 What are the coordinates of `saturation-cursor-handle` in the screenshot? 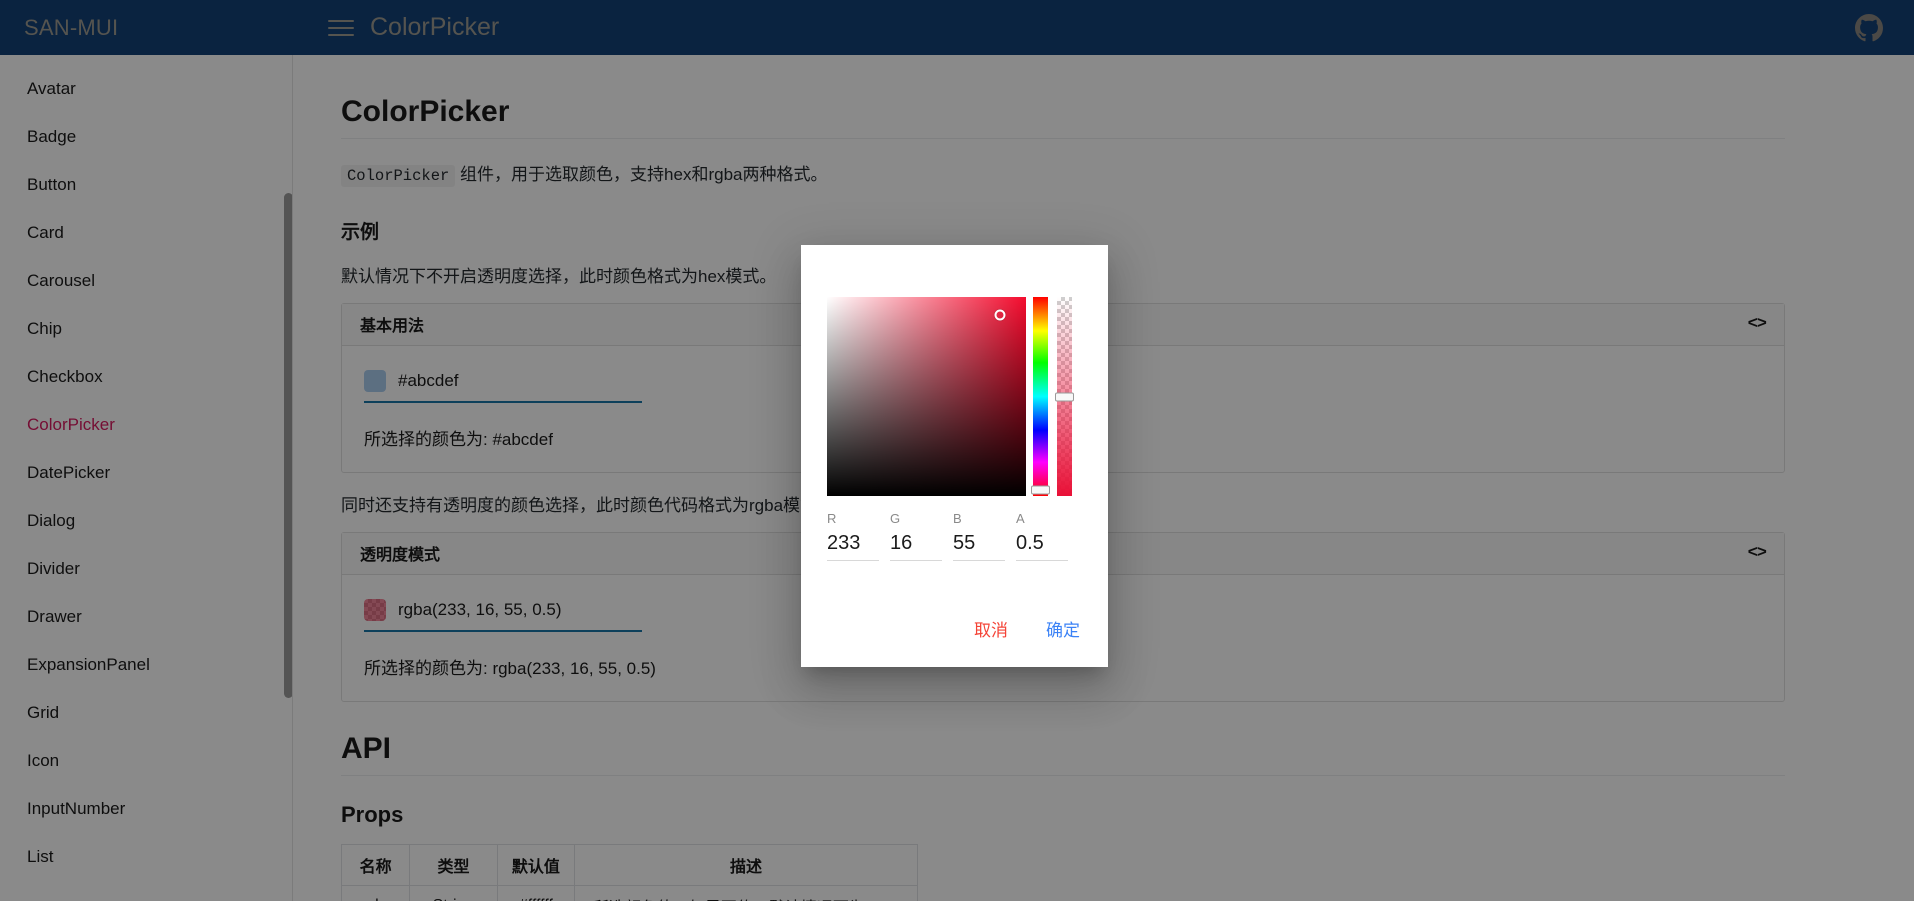 It's located at (1000, 315).